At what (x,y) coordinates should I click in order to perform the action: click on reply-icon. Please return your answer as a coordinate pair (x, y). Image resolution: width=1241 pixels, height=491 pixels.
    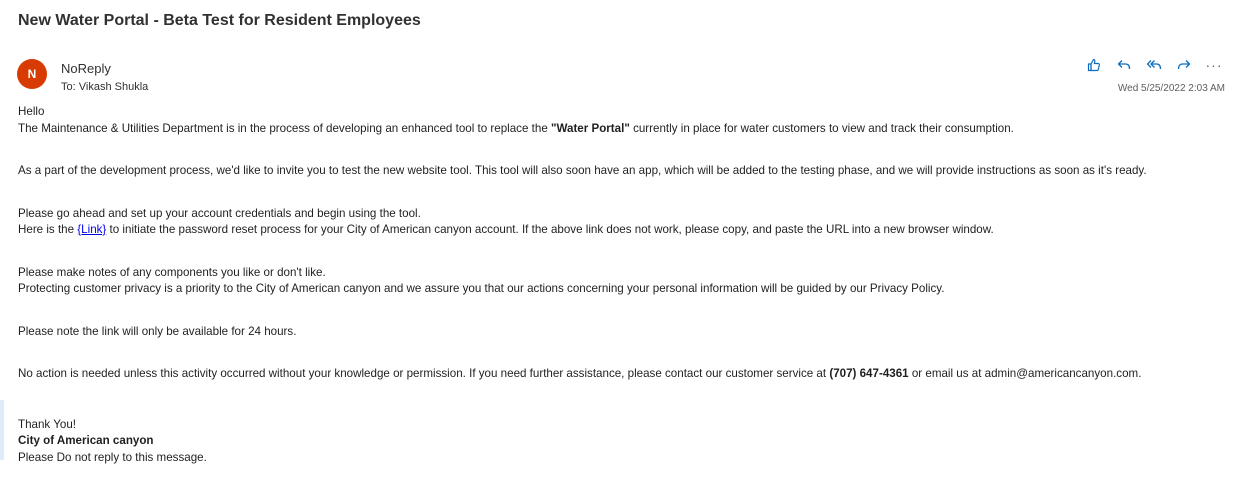
    Looking at the image, I should click on (1124, 65).